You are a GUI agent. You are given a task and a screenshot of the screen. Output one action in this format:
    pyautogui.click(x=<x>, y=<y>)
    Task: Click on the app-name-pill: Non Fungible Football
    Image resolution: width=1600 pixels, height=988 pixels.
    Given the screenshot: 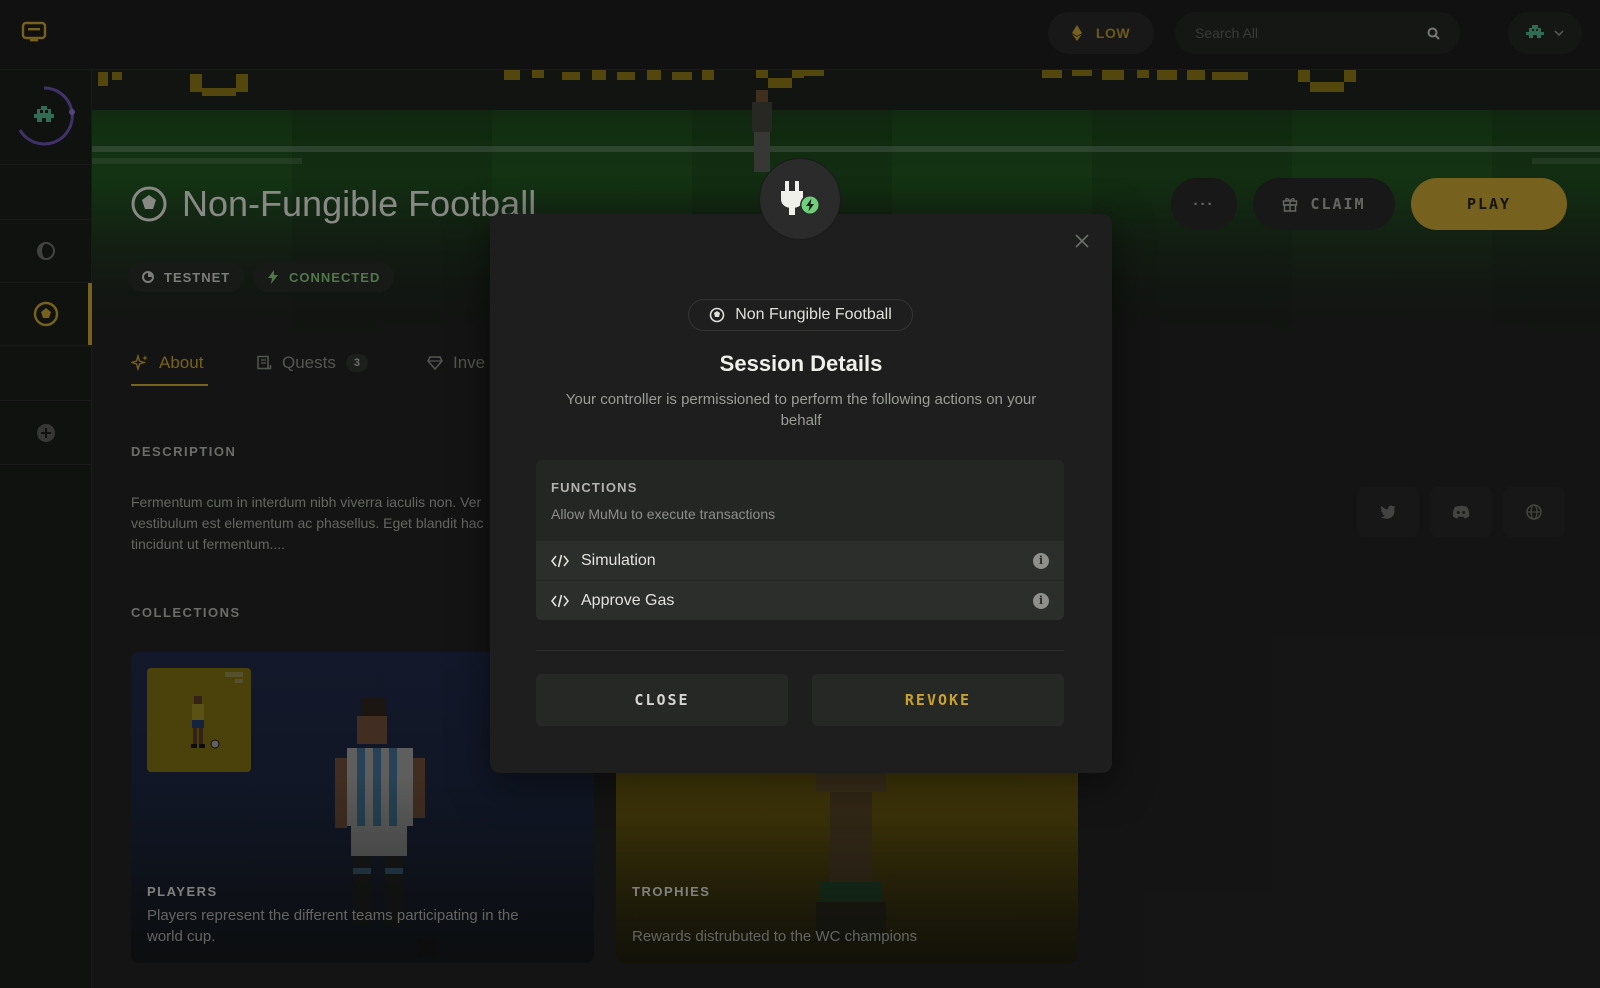 What is the action you would take?
    pyautogui.click(x=800, y=315)
    